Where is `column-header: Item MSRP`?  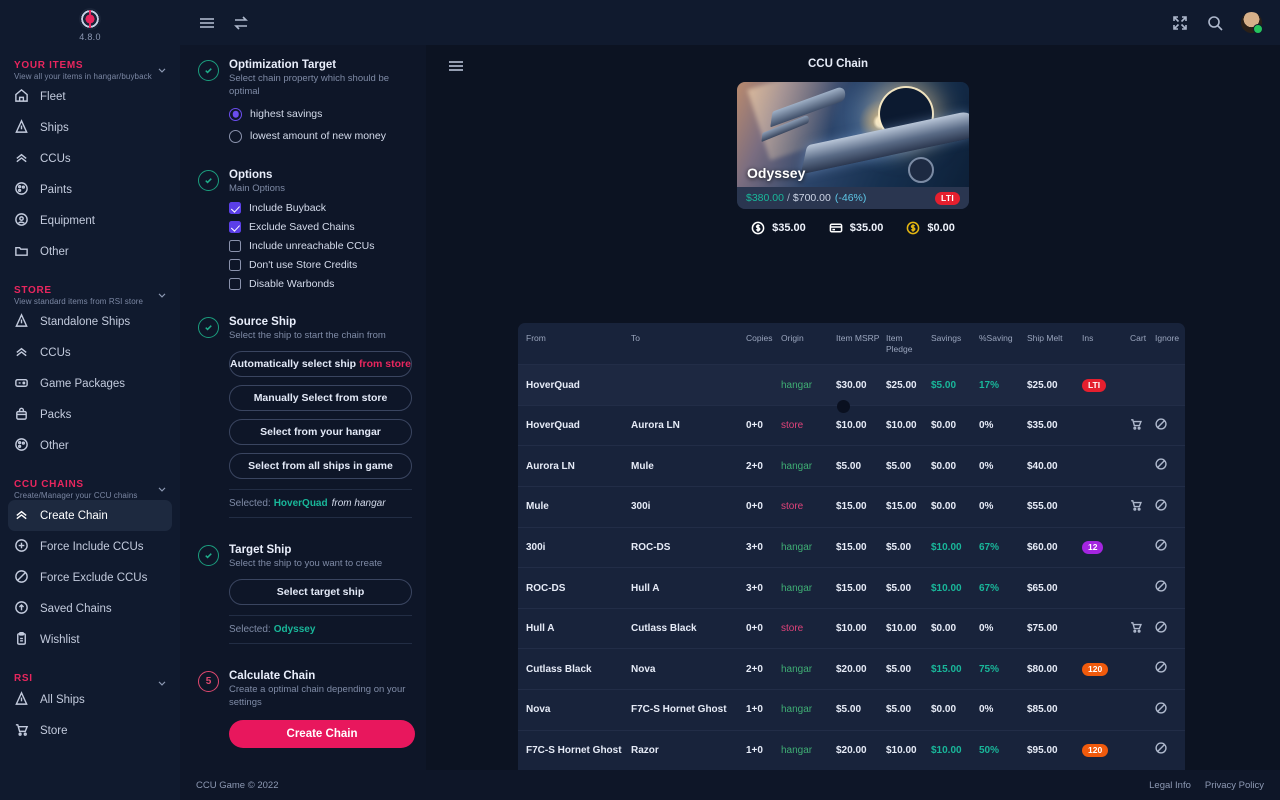
column-header: Item MSRP is located at coordinates (861, 344).